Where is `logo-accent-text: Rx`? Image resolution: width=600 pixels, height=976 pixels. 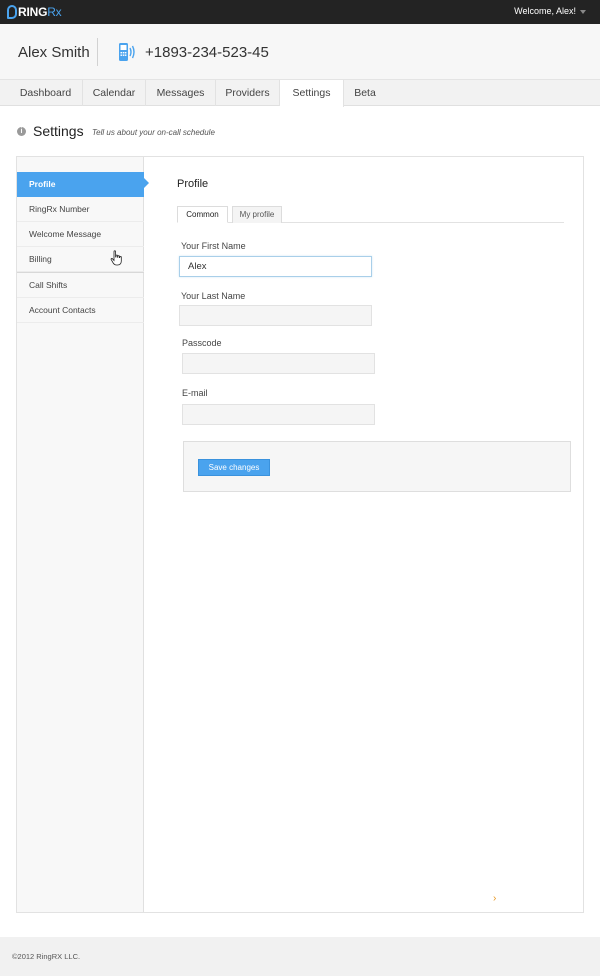
logo-accent-text: Rx is located at coordinates (54, 12).